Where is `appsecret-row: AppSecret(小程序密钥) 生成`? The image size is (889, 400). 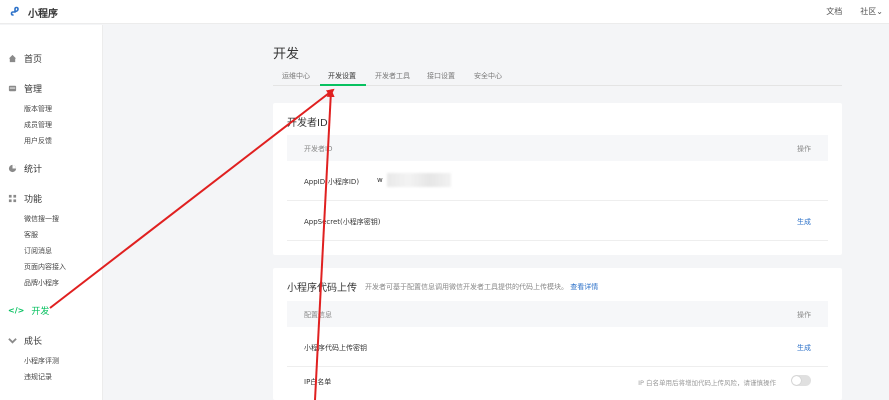 appsecret-row: AppSecret(小程序密钥) 生成 is located at coordinates (557, 221).